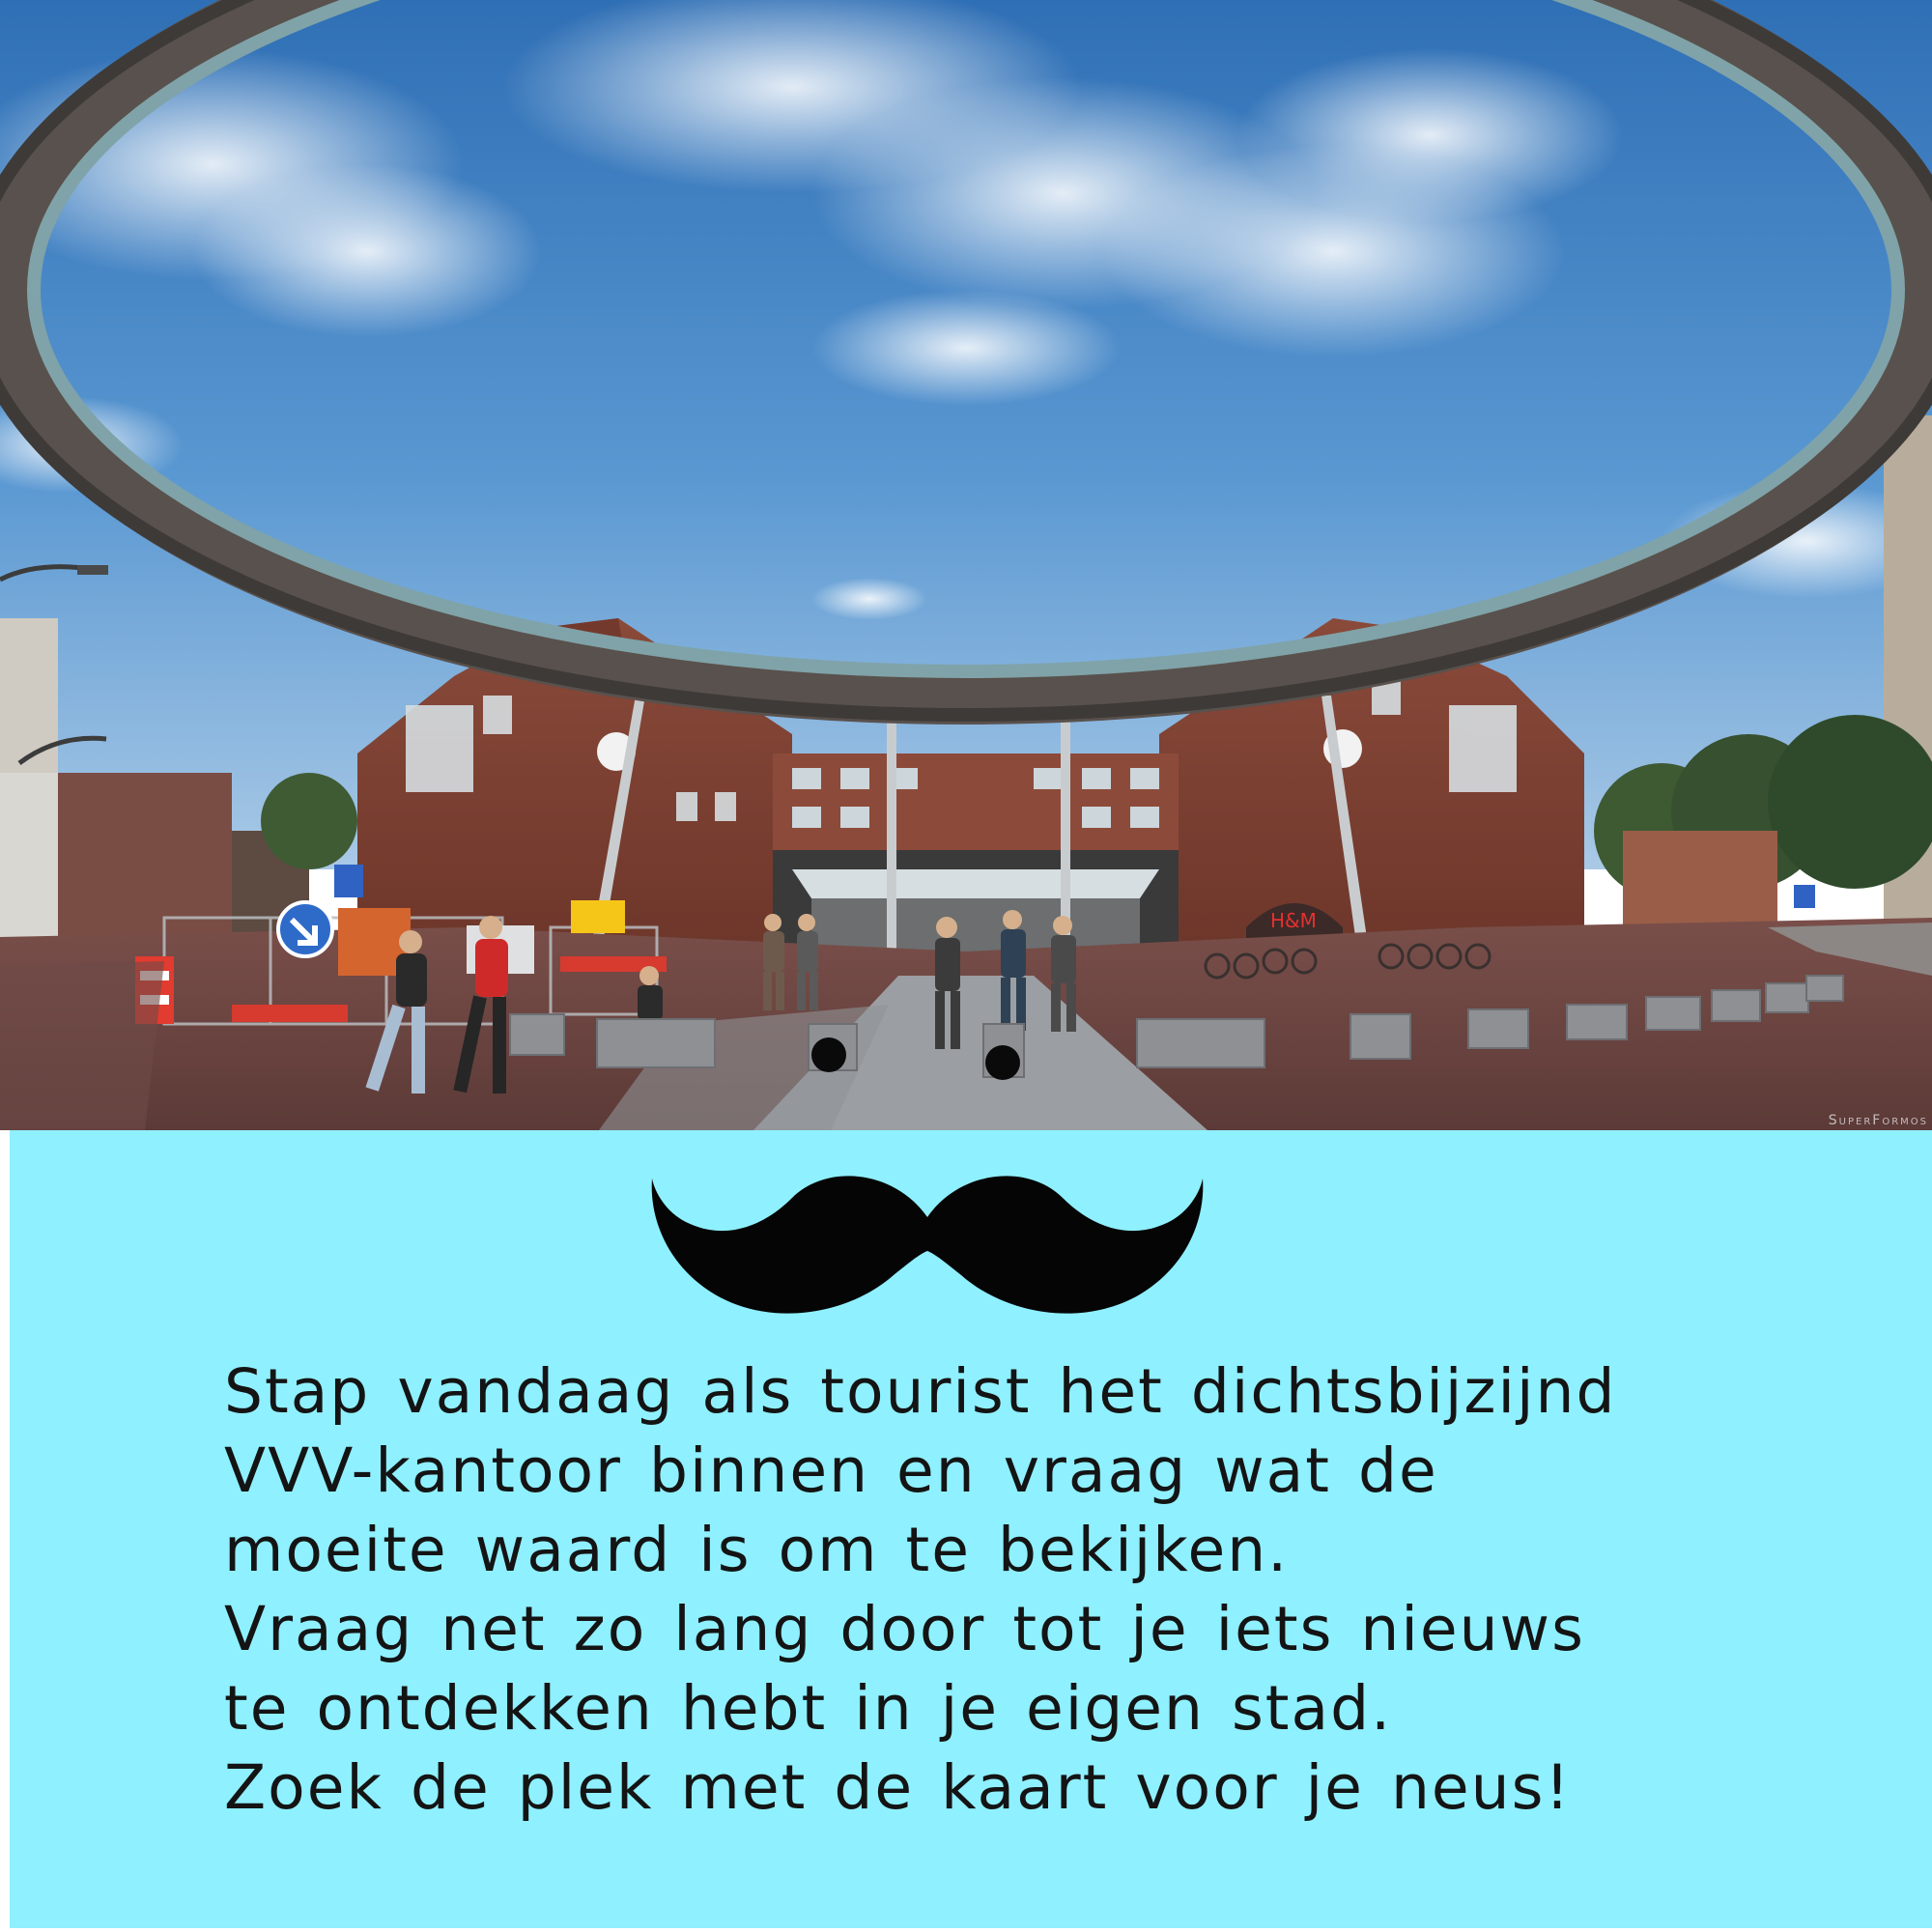  What do you see at coordinates (831, 1470) in the screenshot?
I see `challenge-line-2: VVV-kantoor binnen en vraag wat de` at bounding box center [831, 1470].